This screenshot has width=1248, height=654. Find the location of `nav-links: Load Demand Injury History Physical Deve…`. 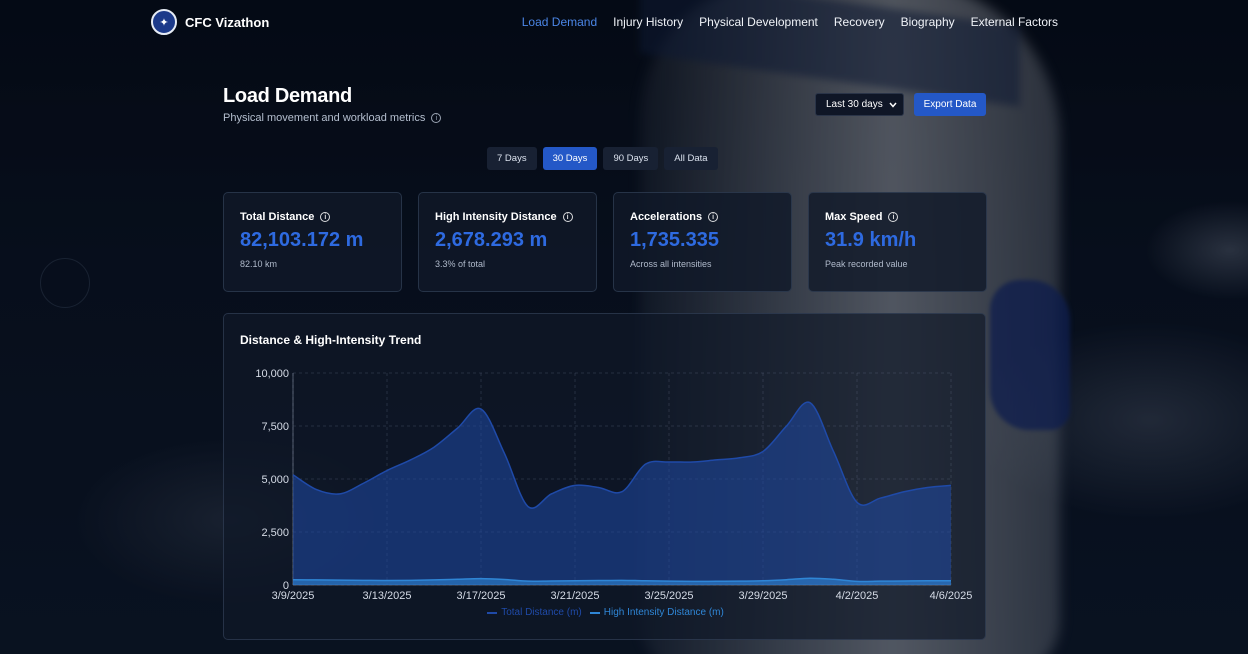

nav-links: Load Demand Injury History Physical Deve… is located at coordinates (790, 22).